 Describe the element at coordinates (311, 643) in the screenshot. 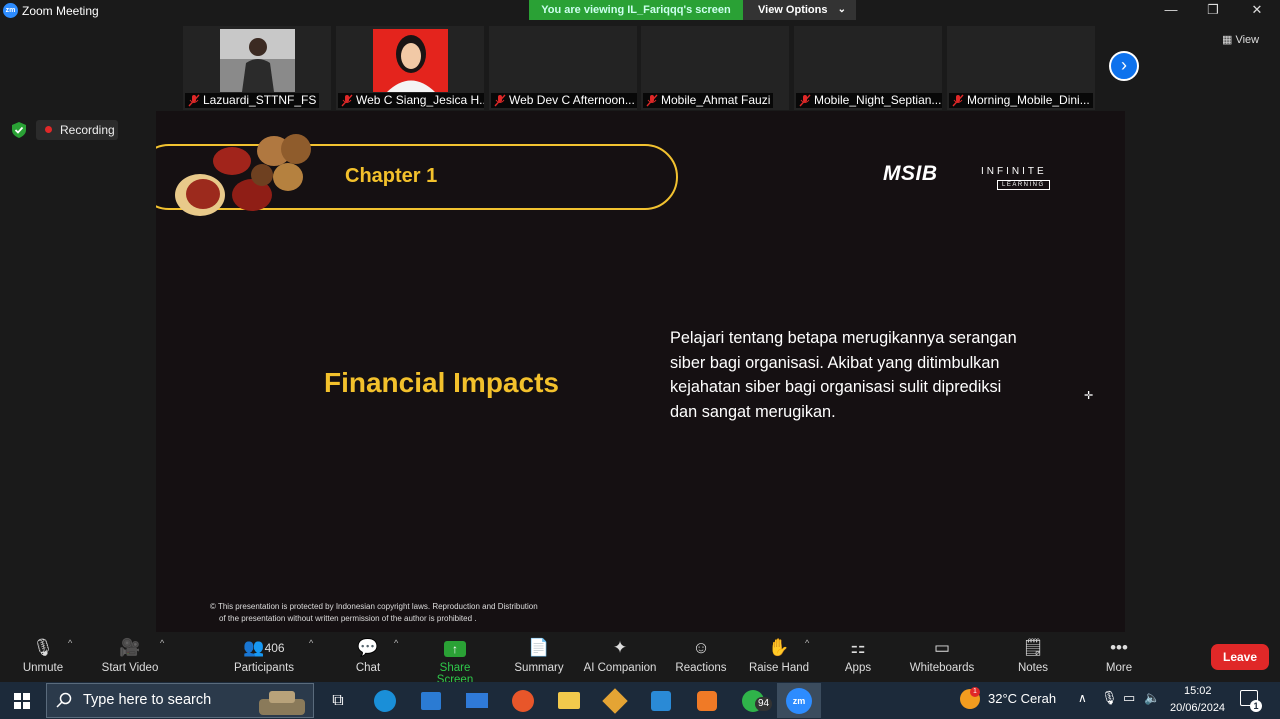

I see `participants-options-caret: ^` at that location.